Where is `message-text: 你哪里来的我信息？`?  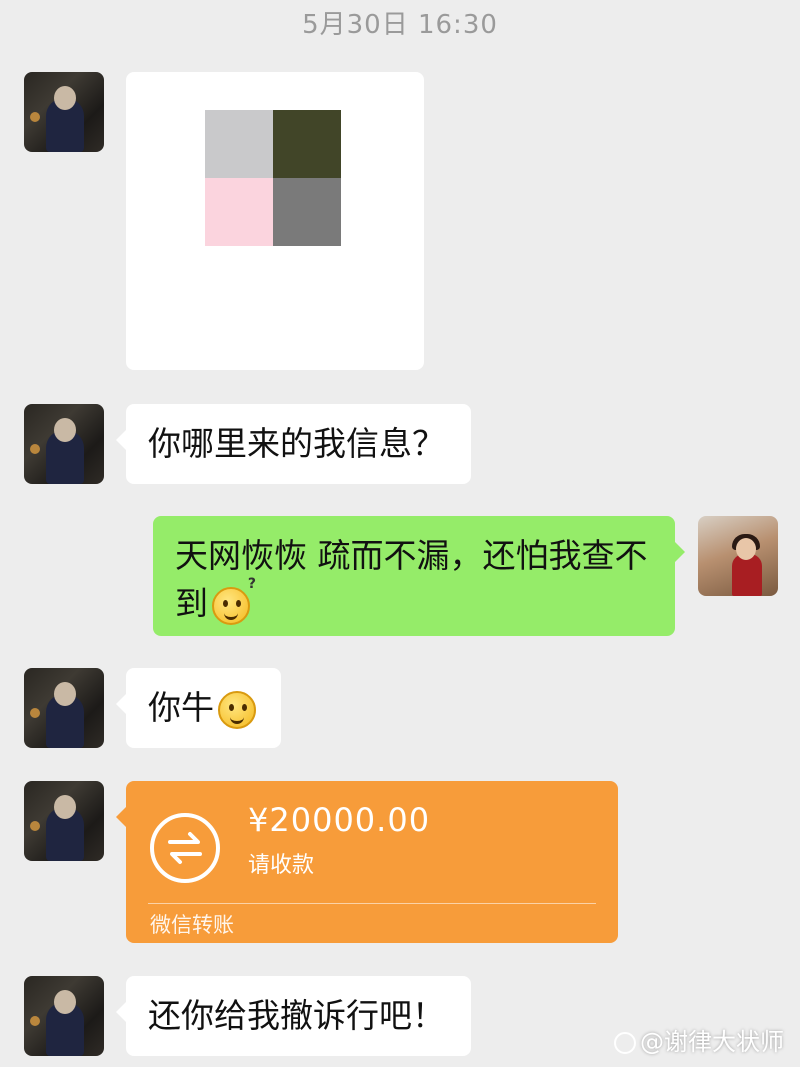
message-text: 你哪里来的我信息？ is located at coordinates (296, 443).